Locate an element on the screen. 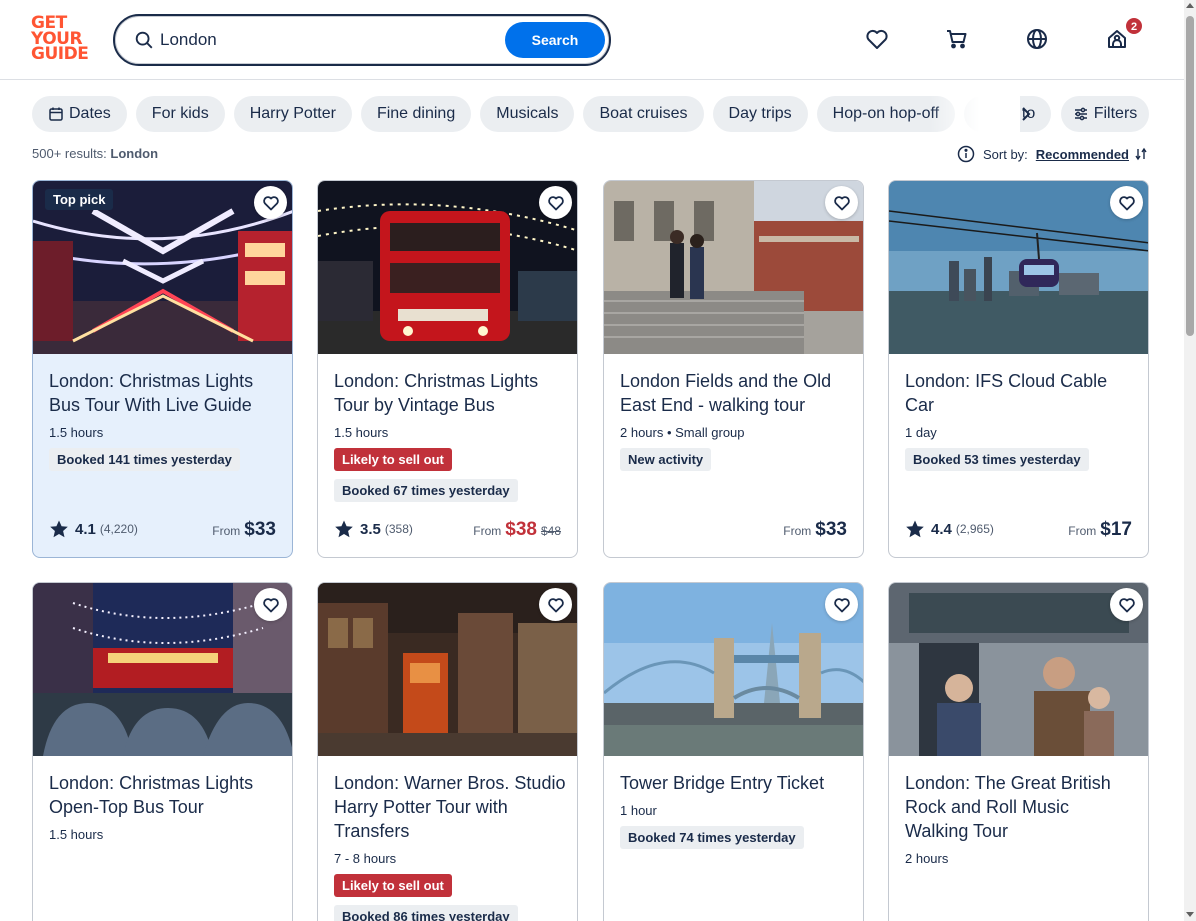  chip-fine-dining: Fine dining is located at coordinates (416, 114).